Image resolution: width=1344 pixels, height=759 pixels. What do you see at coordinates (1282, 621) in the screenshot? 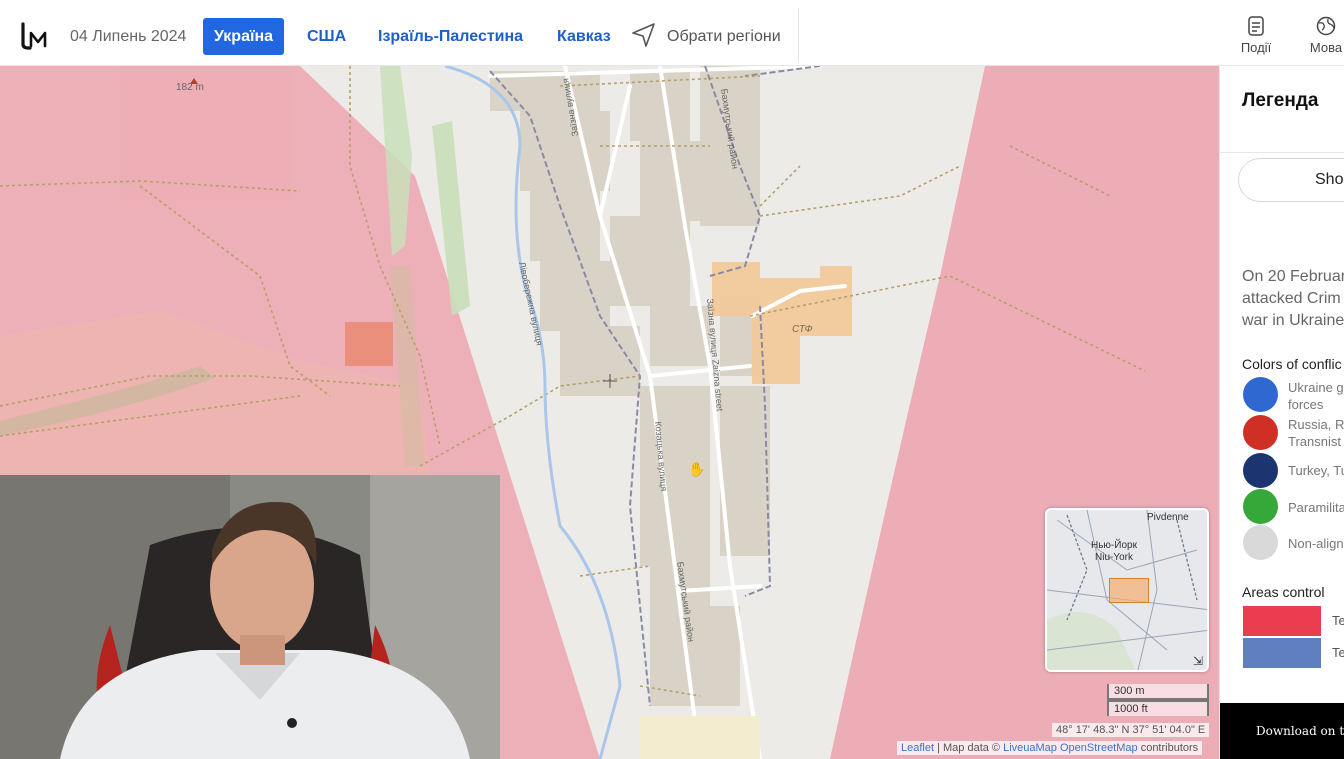
I see `area-swatch-red` at bounding box center [1282, 621].